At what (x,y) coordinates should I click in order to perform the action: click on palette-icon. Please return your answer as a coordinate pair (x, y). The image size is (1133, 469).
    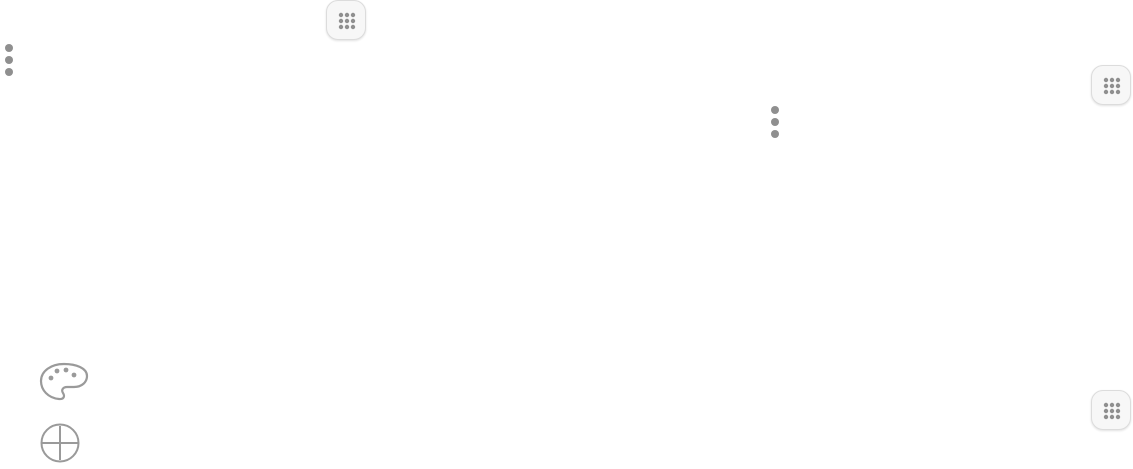
    Looking at the image, I should click on (64, 384).